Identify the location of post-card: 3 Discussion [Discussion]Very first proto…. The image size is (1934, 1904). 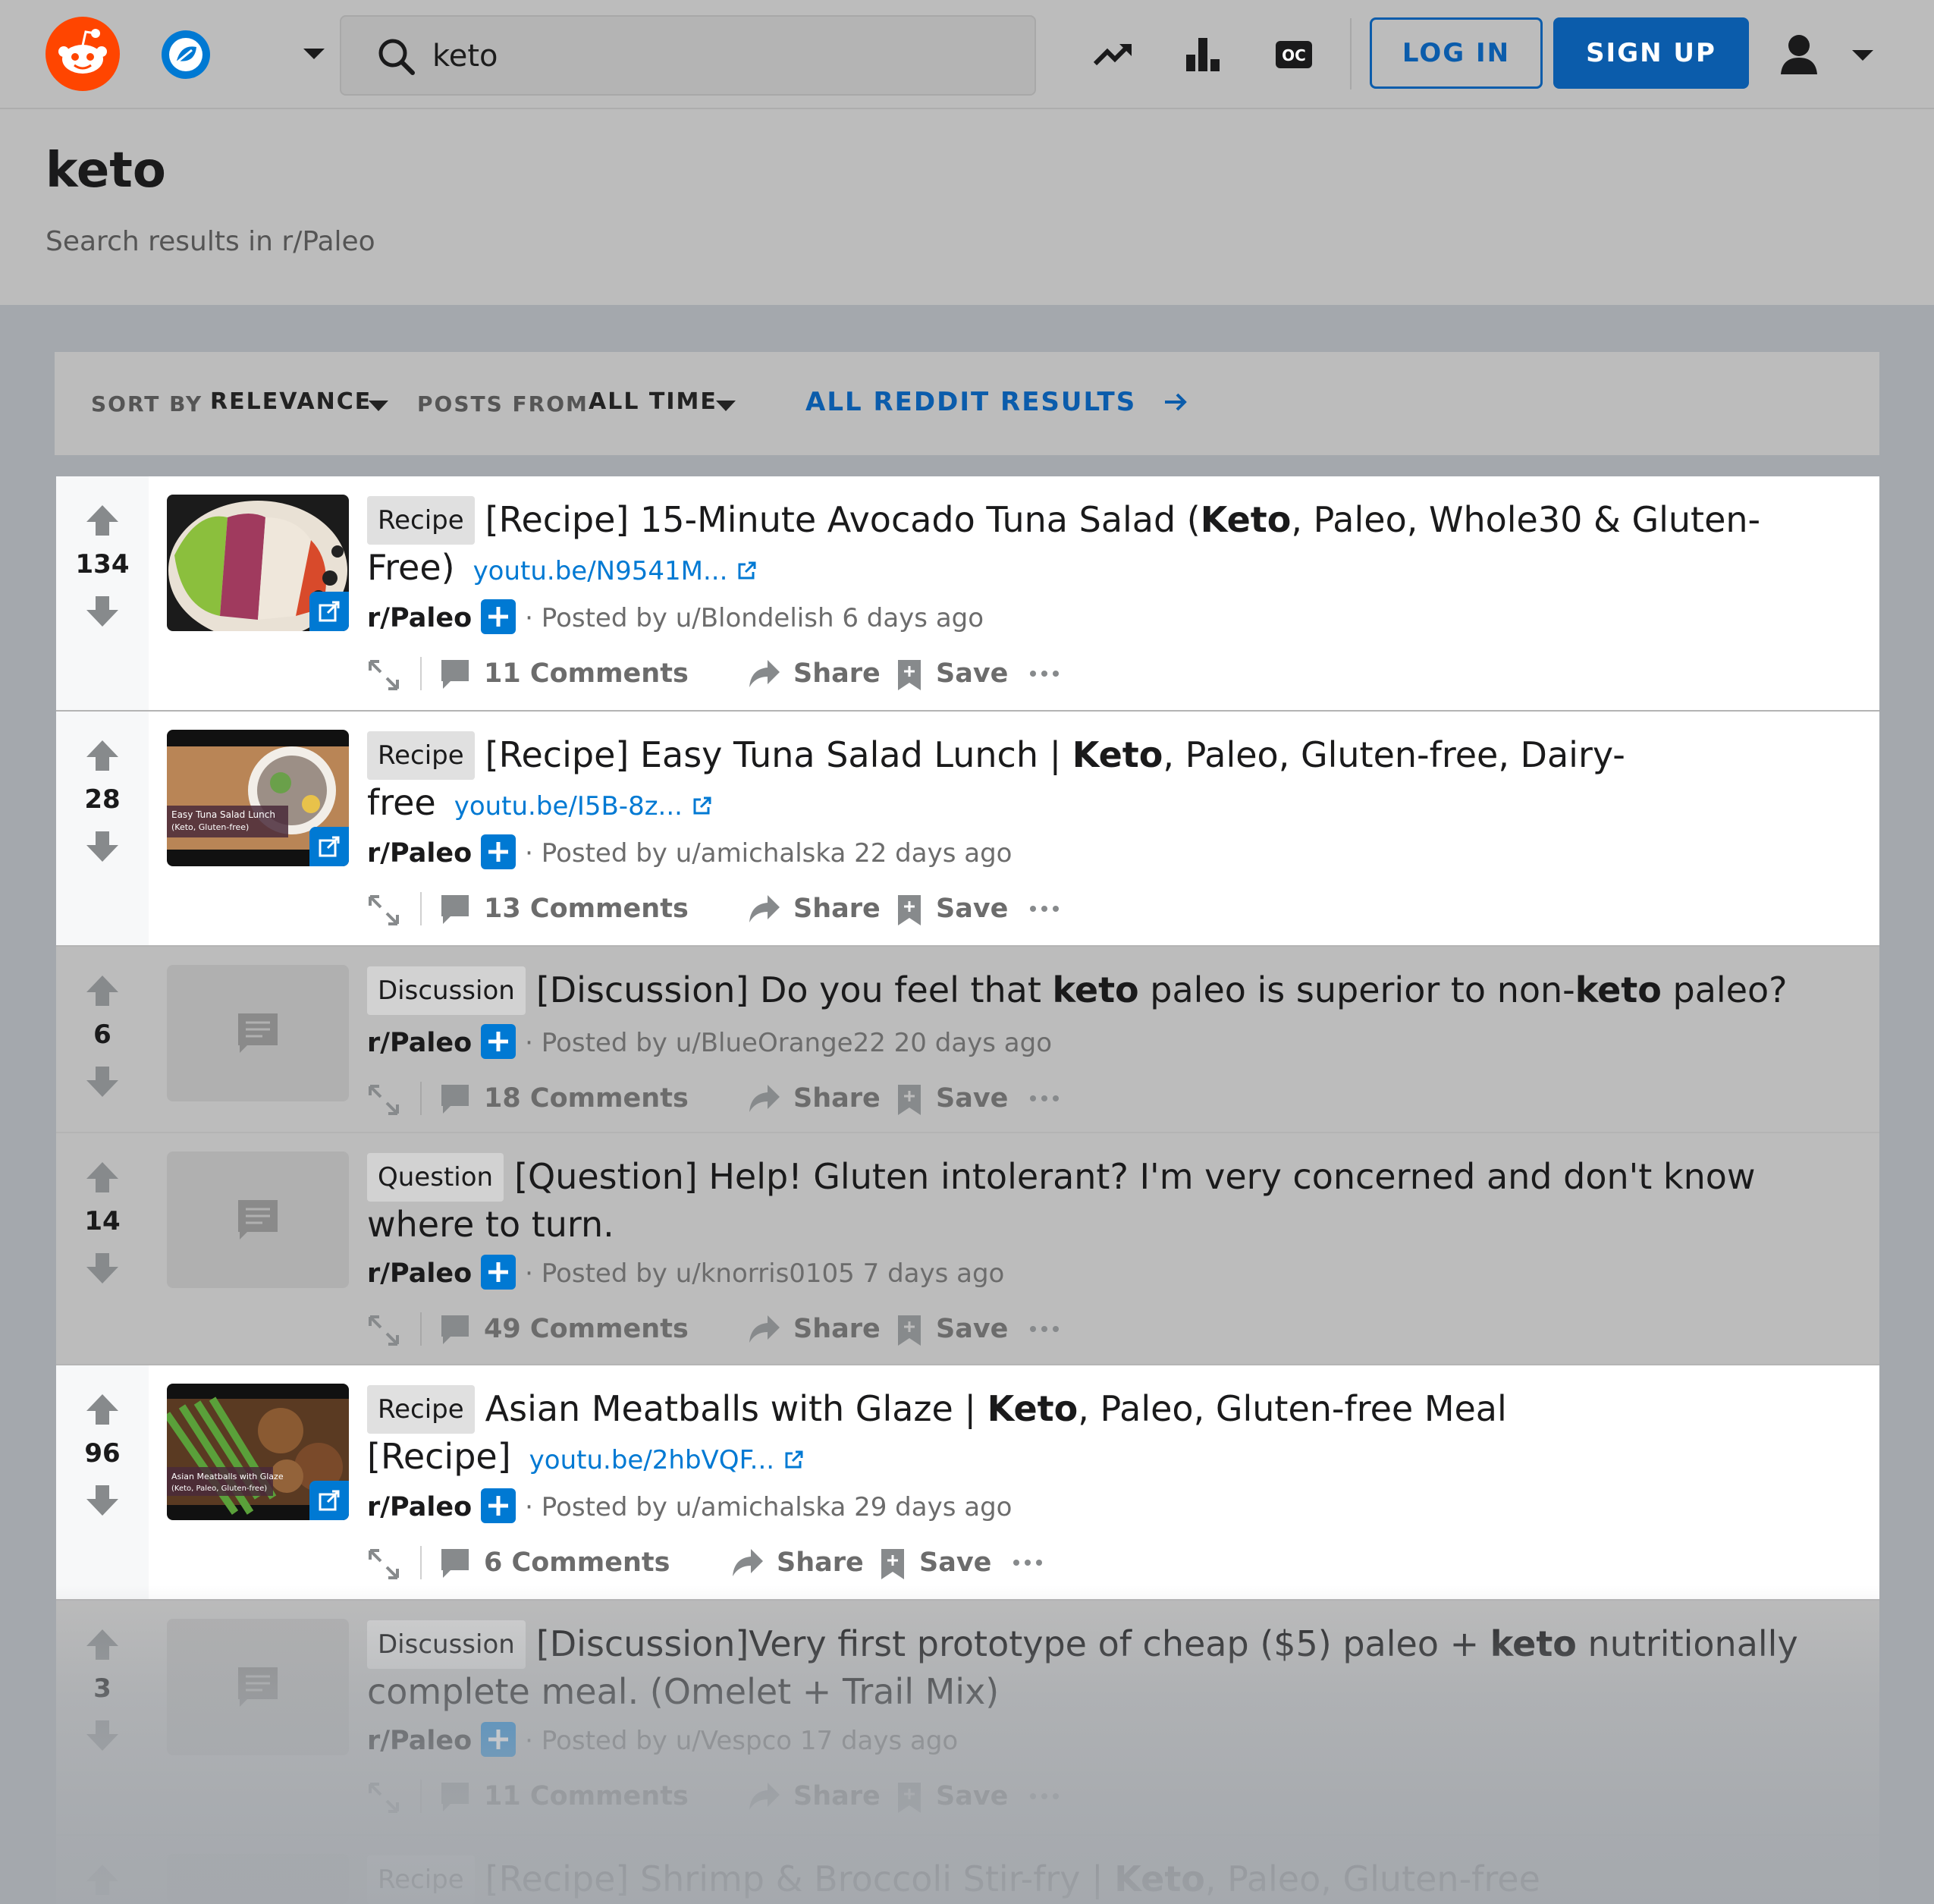
(967, 1718).